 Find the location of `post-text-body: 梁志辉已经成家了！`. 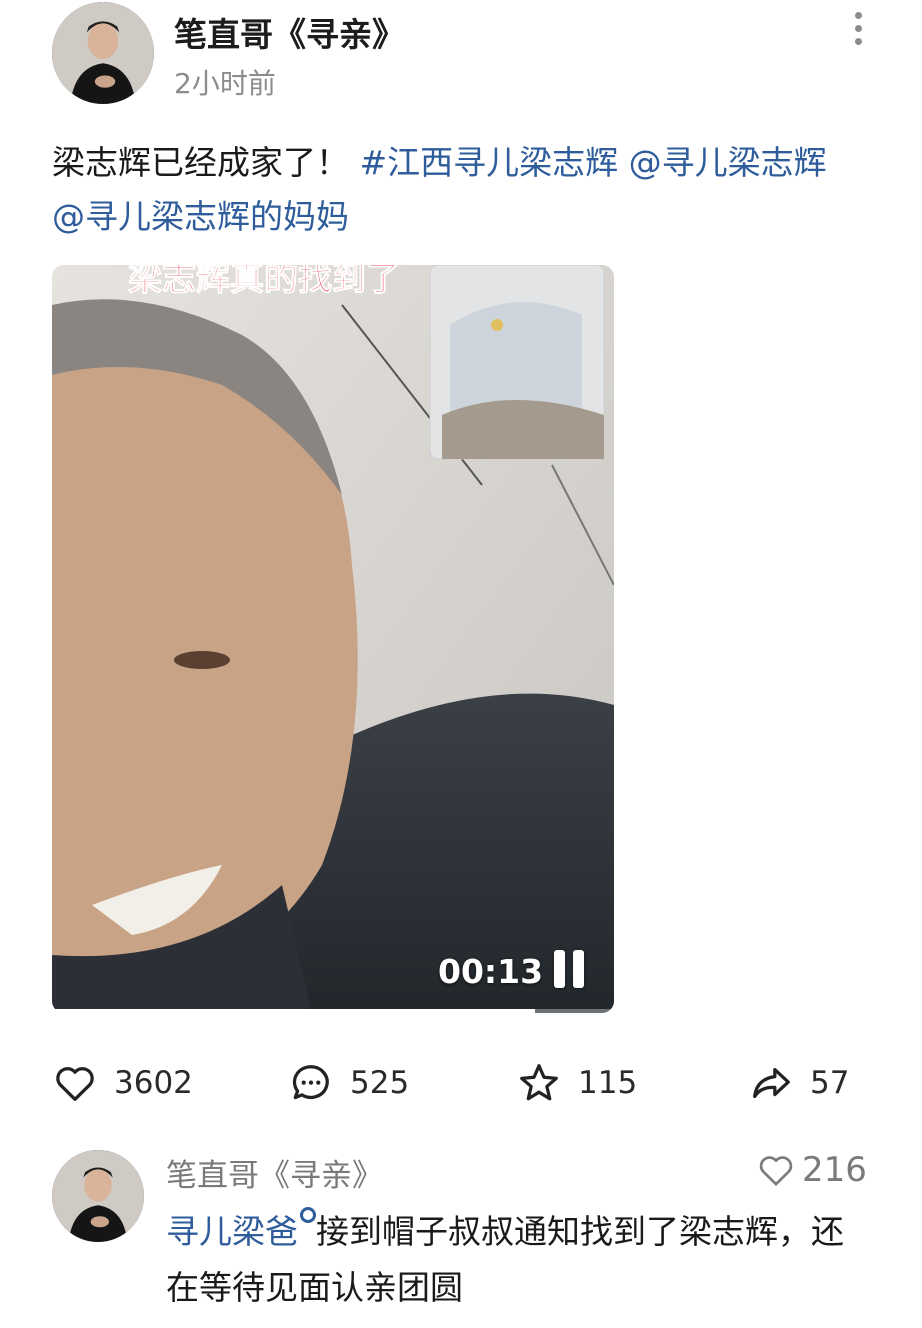

post-text-body: 梁志辉已经成家了！ is located at coordinates (200, 162).